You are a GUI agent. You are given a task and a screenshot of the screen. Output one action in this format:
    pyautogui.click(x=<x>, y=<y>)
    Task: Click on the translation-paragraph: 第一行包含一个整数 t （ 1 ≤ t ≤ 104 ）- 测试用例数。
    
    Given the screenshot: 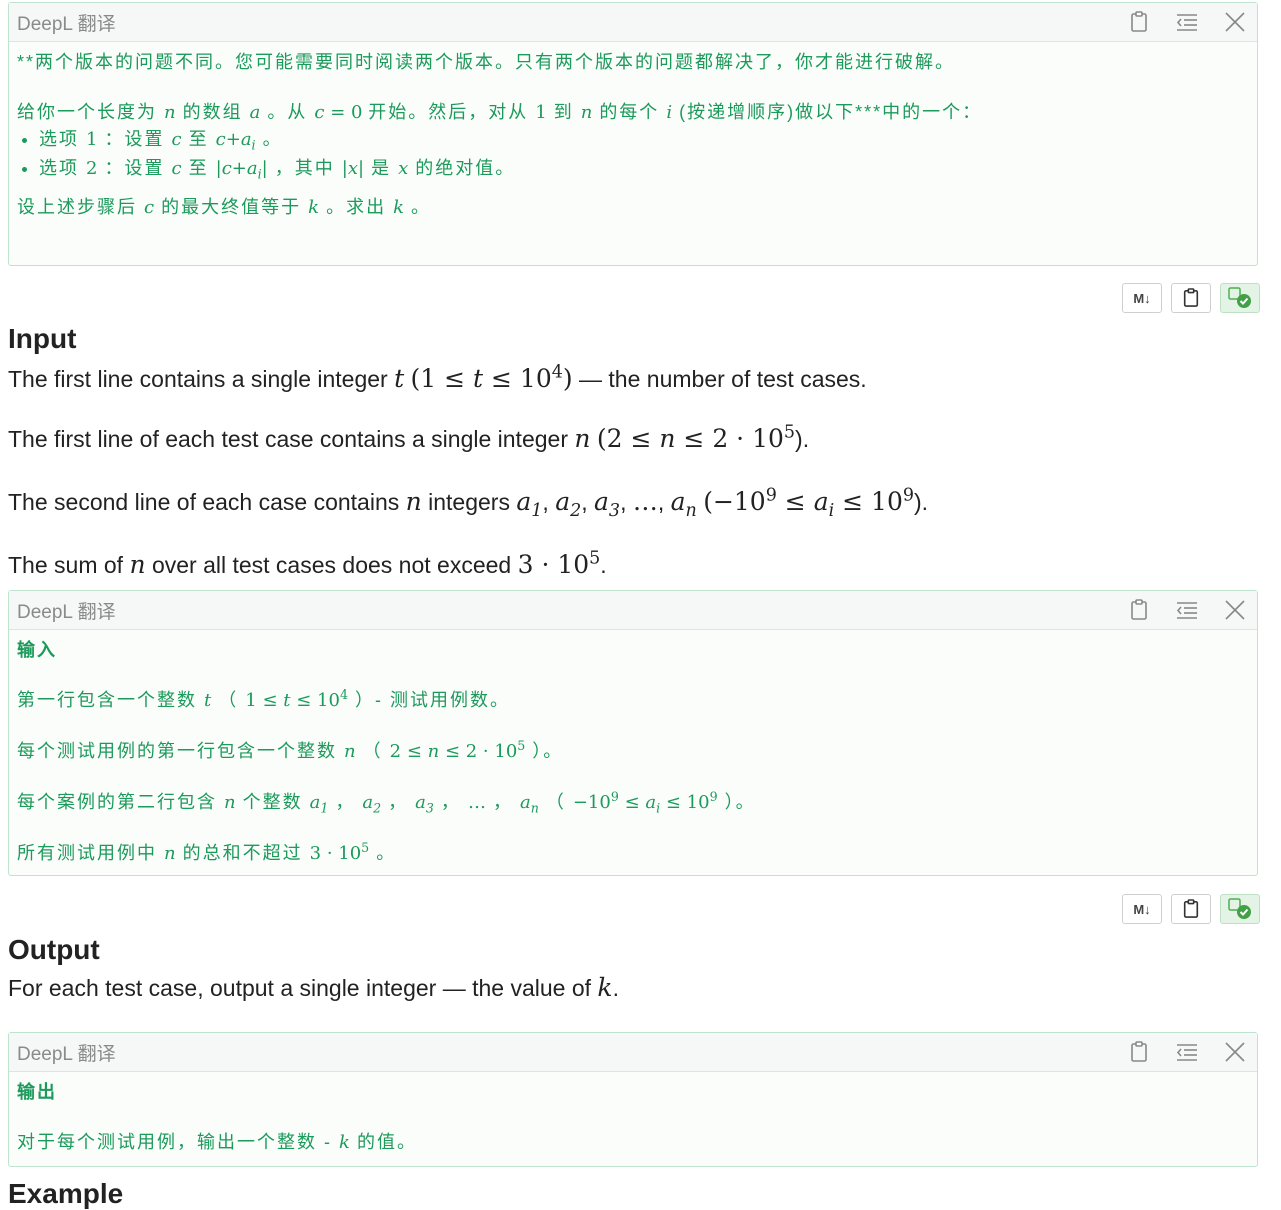 What is the action you would take?
    pyautogui.click(x=263, y=699)
    